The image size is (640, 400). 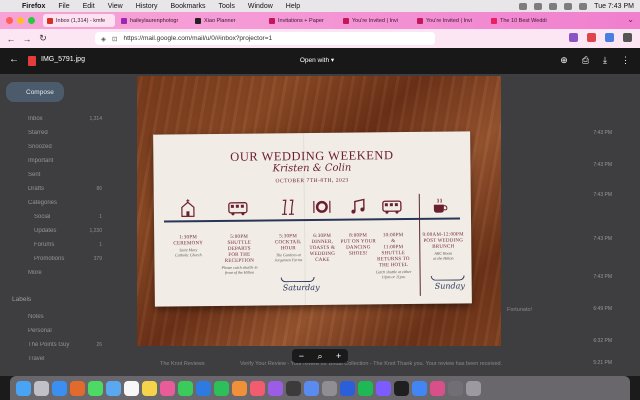 I want to click on photos-icon, so click(x=167, y=388).